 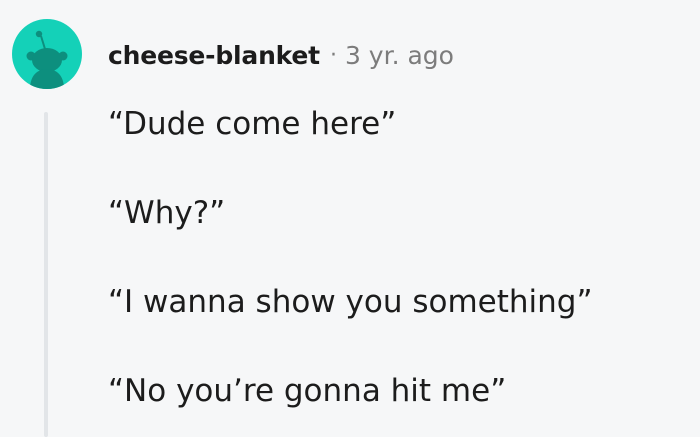 I want to click on comment-paragraph: “No you’re gonna hit me”, so click(x=307, y=391).